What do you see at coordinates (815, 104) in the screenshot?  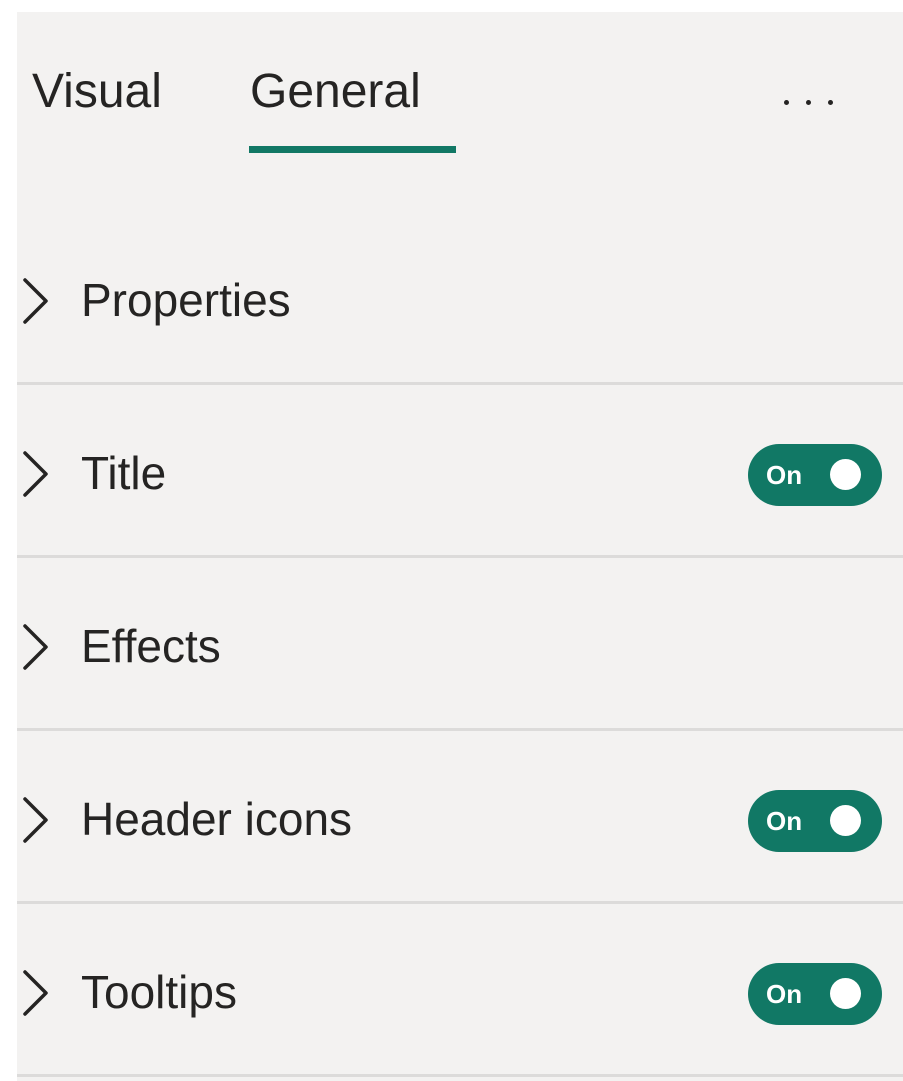 I see `more-options-button` at bounding box center [815, 104].